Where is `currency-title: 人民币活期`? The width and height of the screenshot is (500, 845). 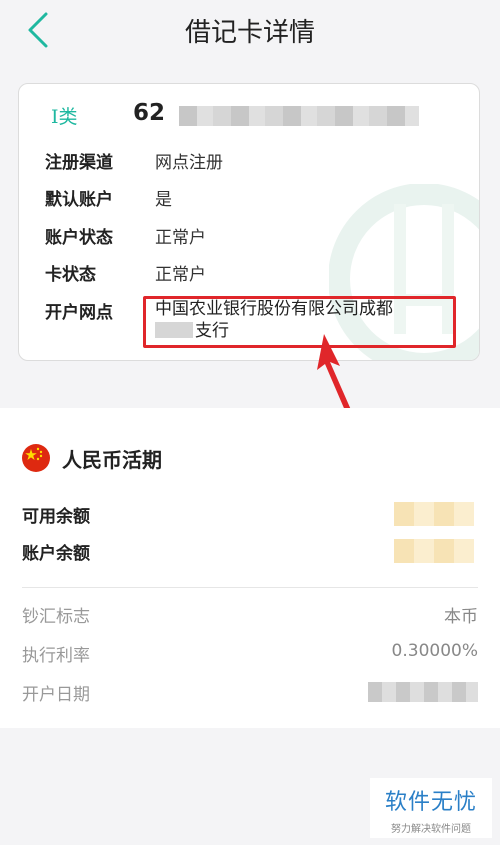
currency-title: 人民币活期 is located at coordinates (112, 460).